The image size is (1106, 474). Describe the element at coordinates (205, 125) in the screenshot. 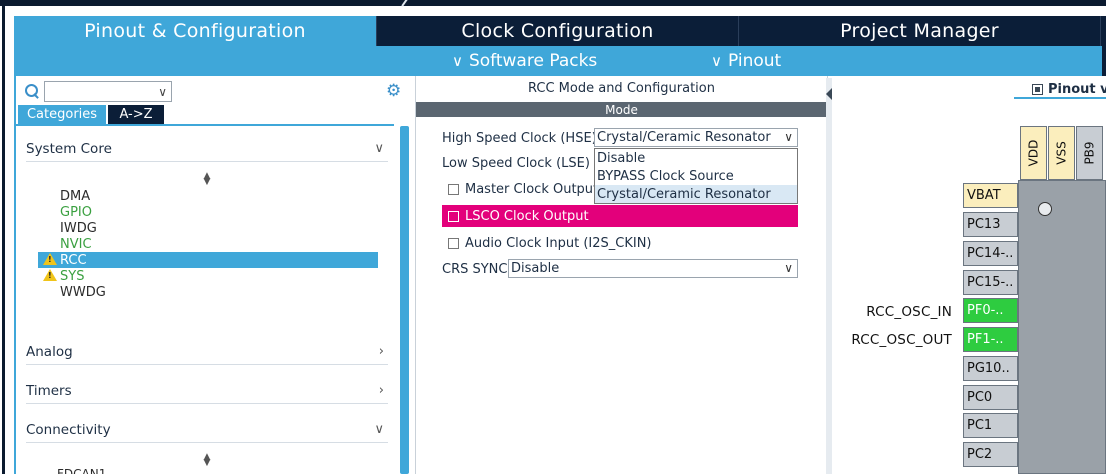

I see `tabs-divider` at that location.